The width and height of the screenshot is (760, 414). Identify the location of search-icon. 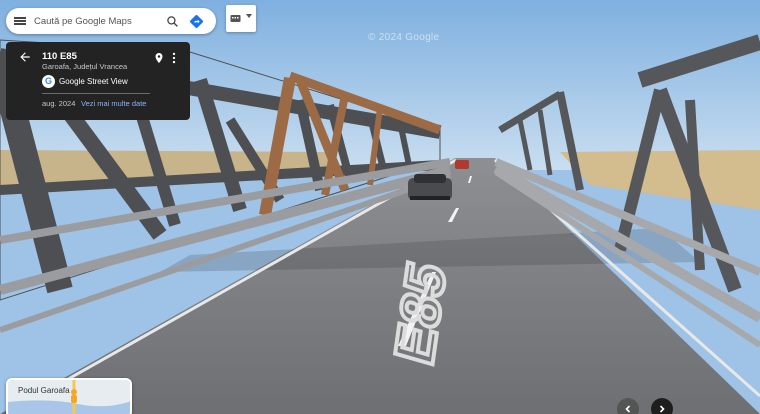
(172, 21).